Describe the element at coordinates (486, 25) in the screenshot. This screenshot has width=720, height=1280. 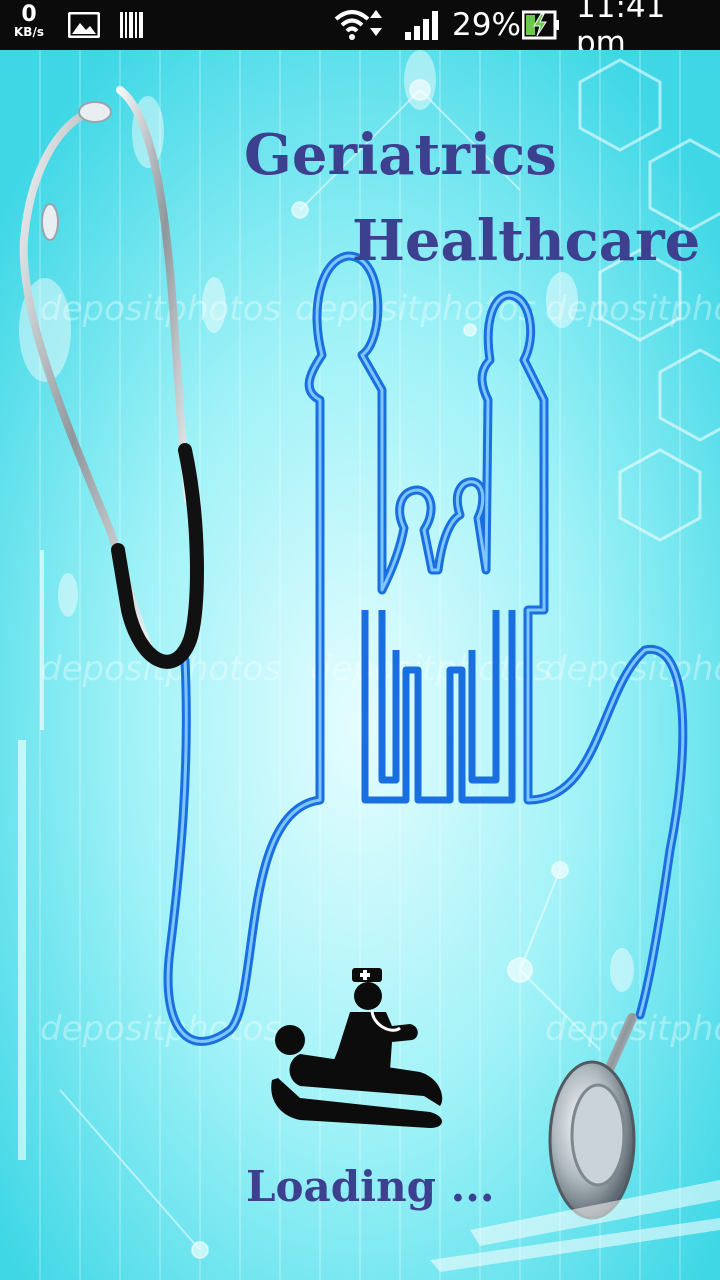
I see `battery-percent: 29%` at that location.